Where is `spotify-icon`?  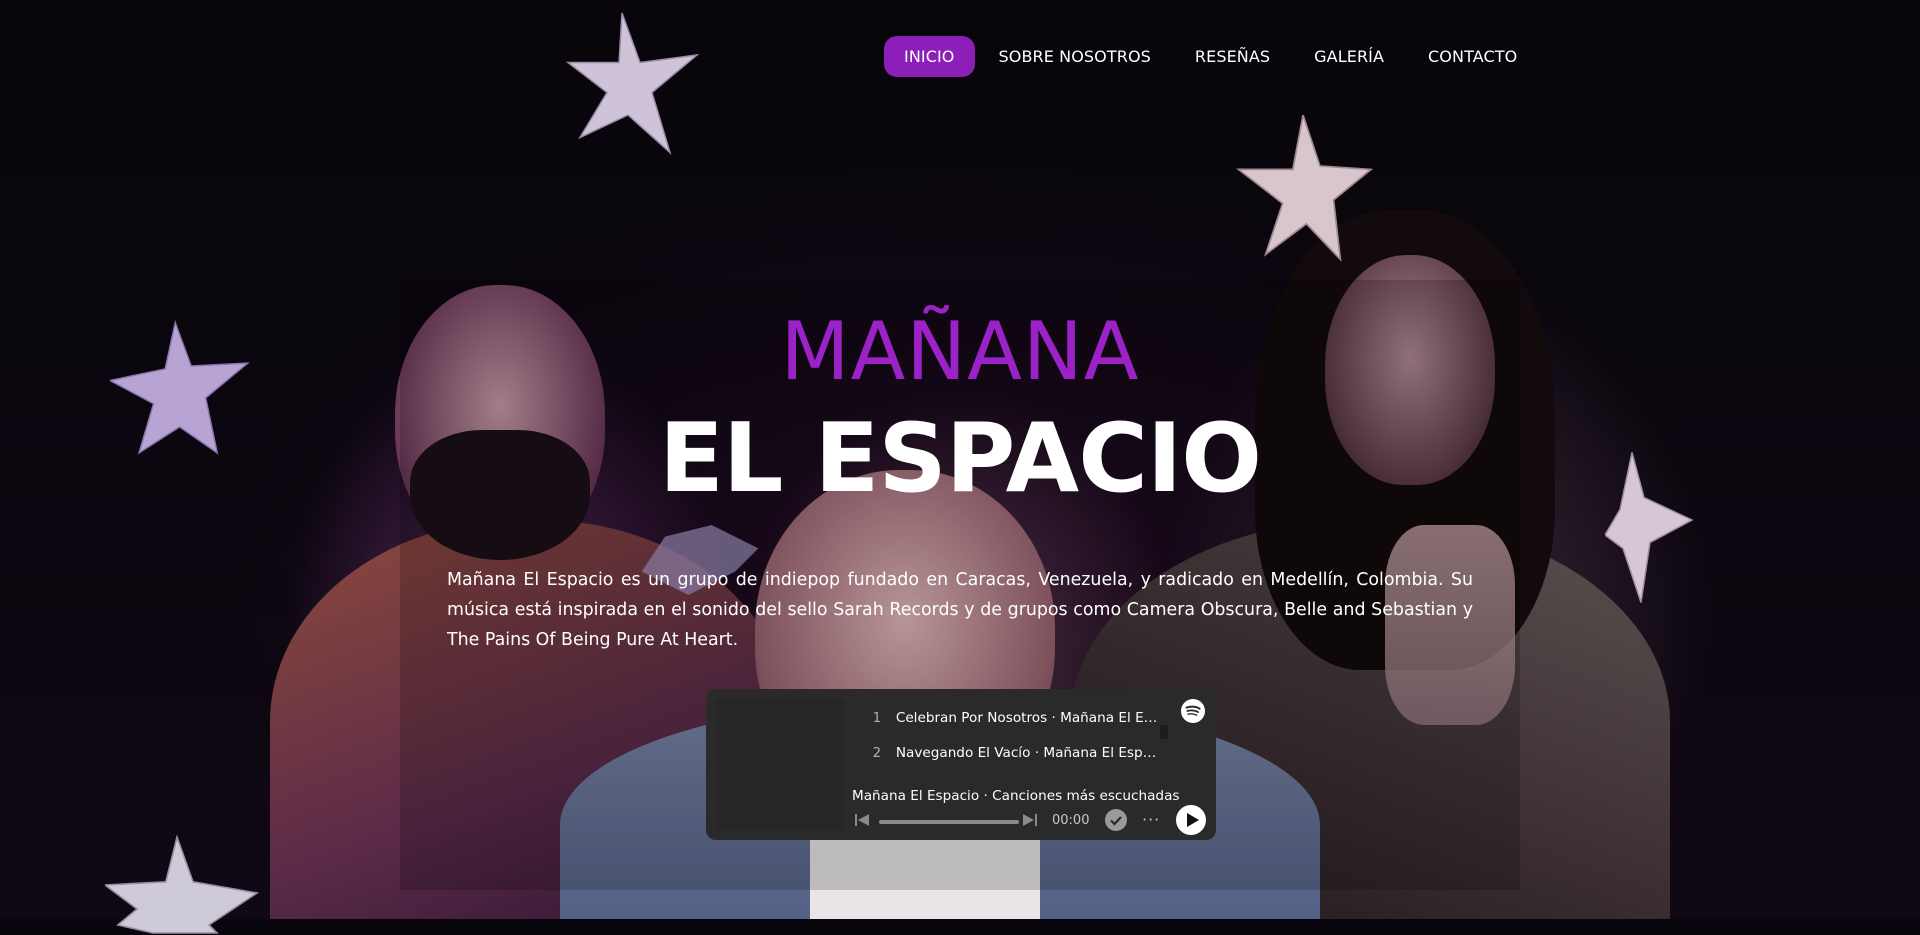
spotify-icon is located at coordinates (1193, 711).